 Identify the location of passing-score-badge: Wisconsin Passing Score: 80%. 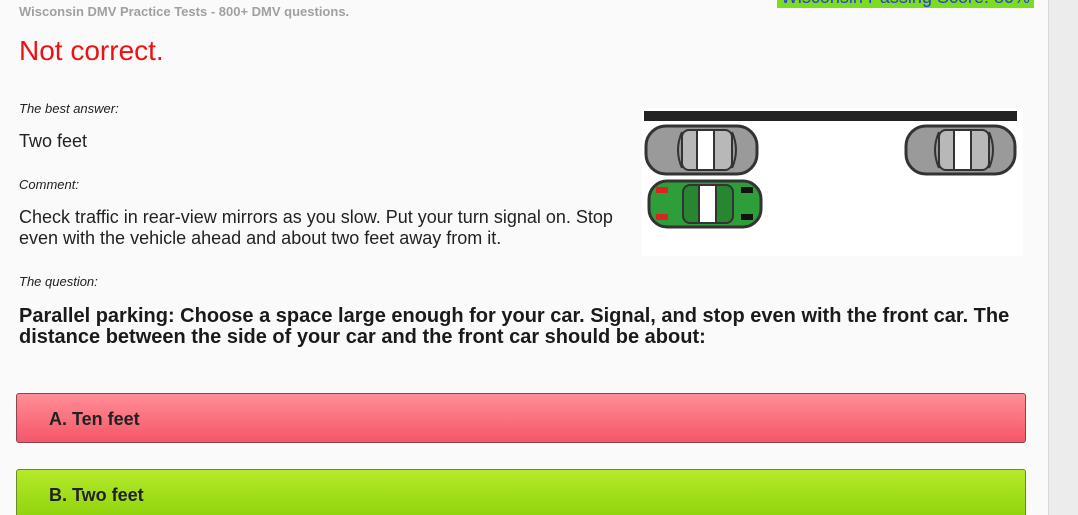
(905, 4).